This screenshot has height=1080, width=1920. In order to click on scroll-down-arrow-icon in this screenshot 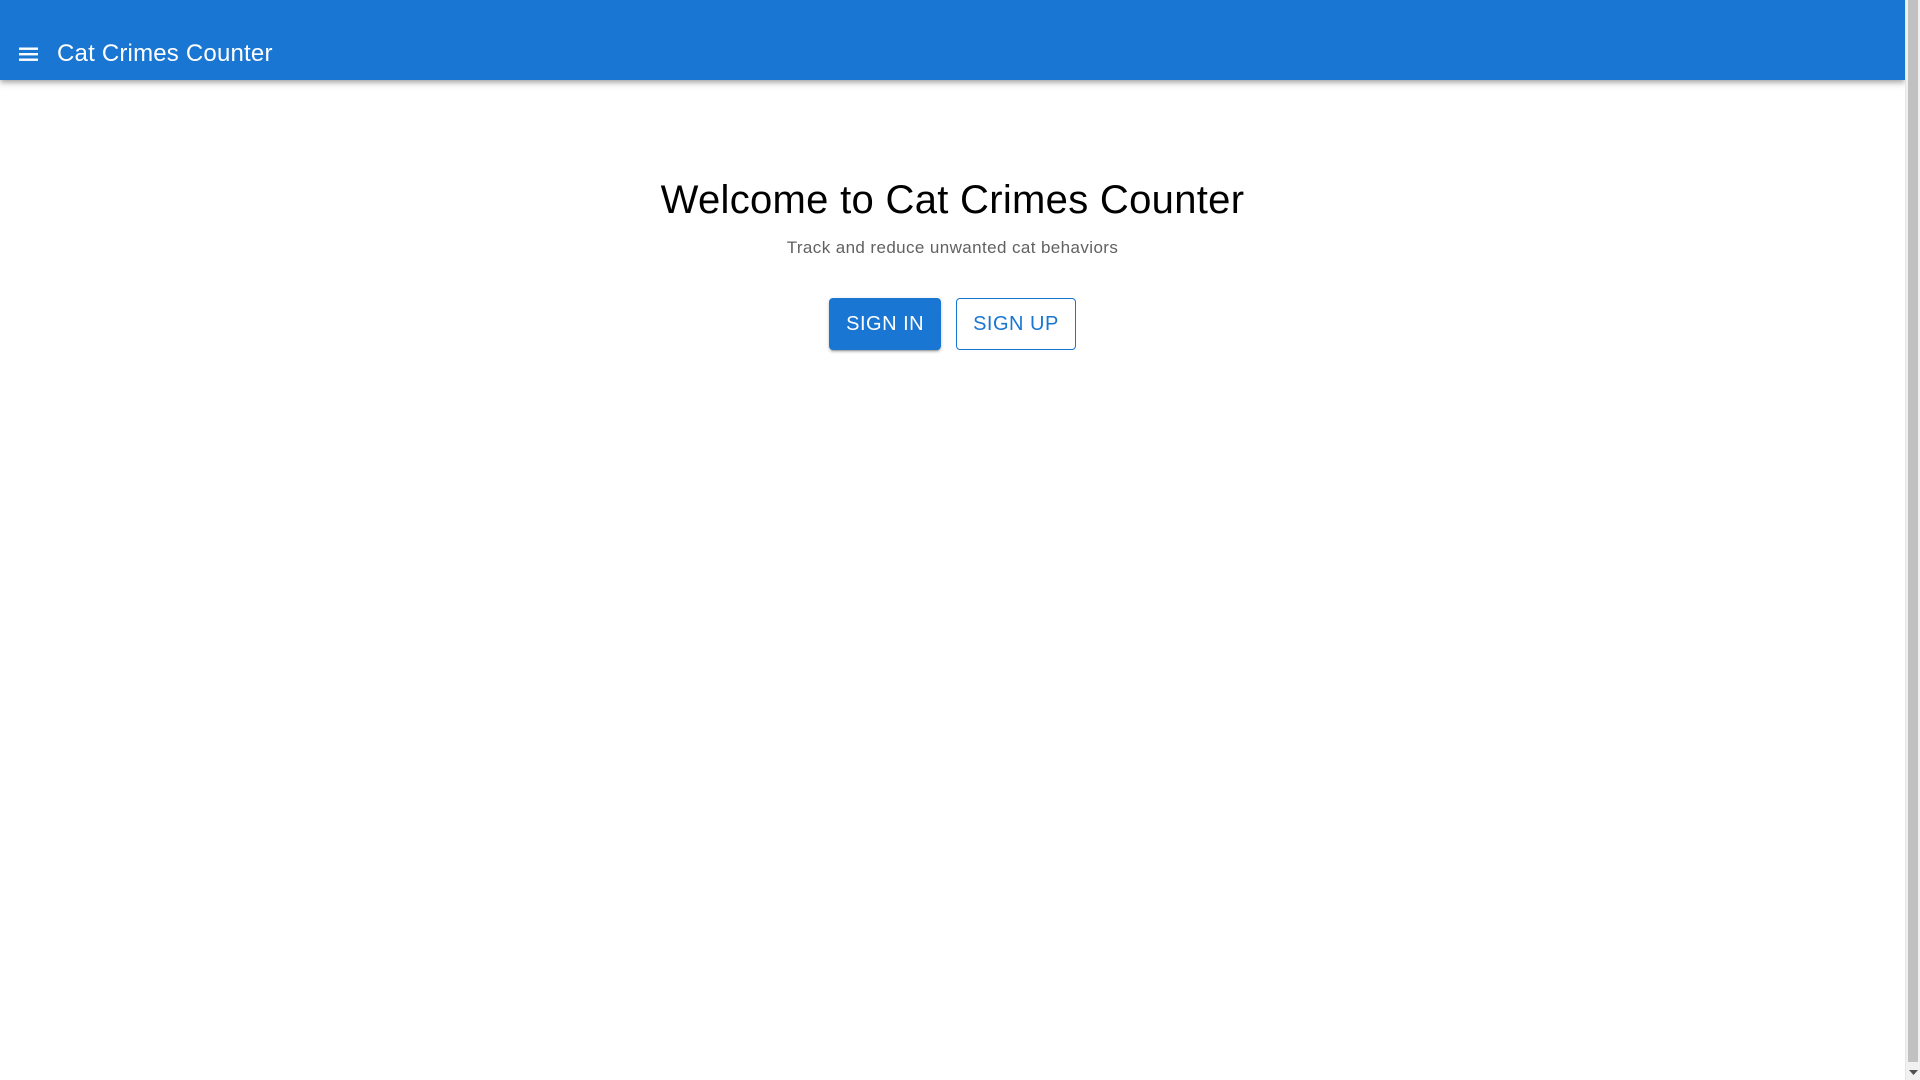, I will do `click(1913, 1072)`.